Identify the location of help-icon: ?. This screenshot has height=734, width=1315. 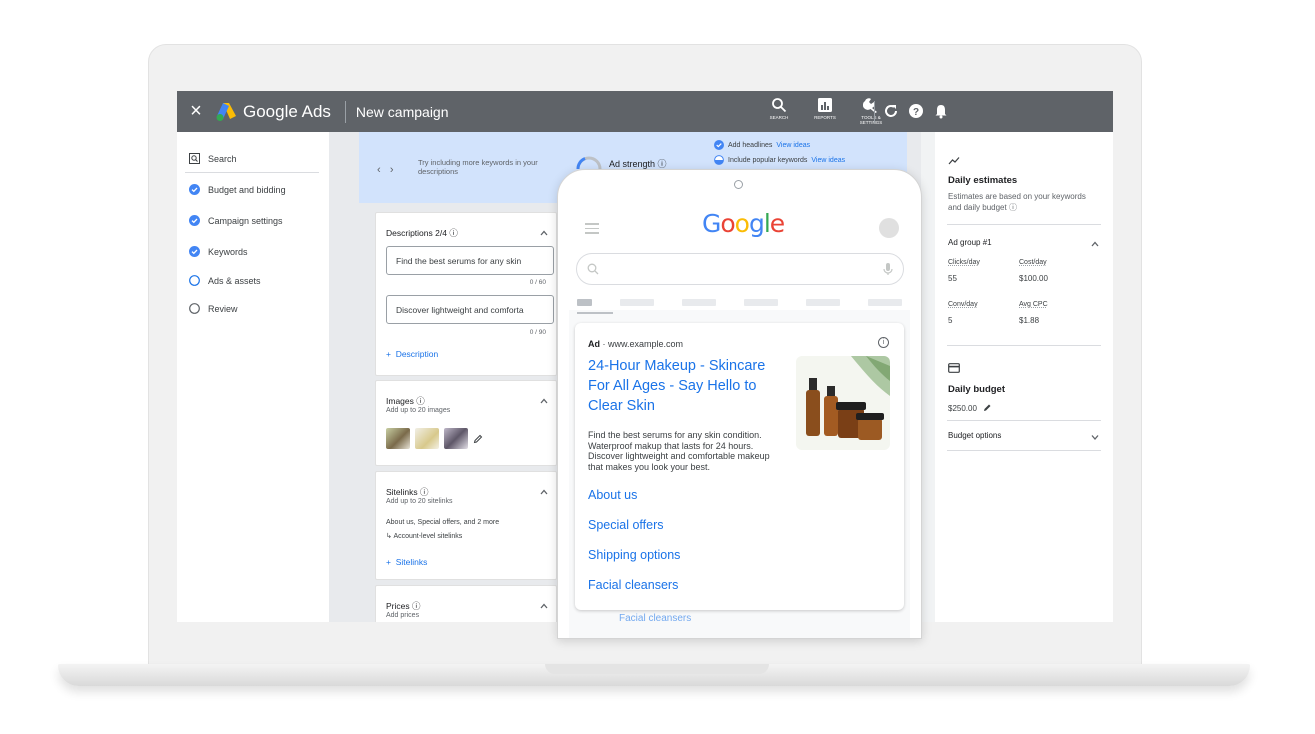
(916, 111).